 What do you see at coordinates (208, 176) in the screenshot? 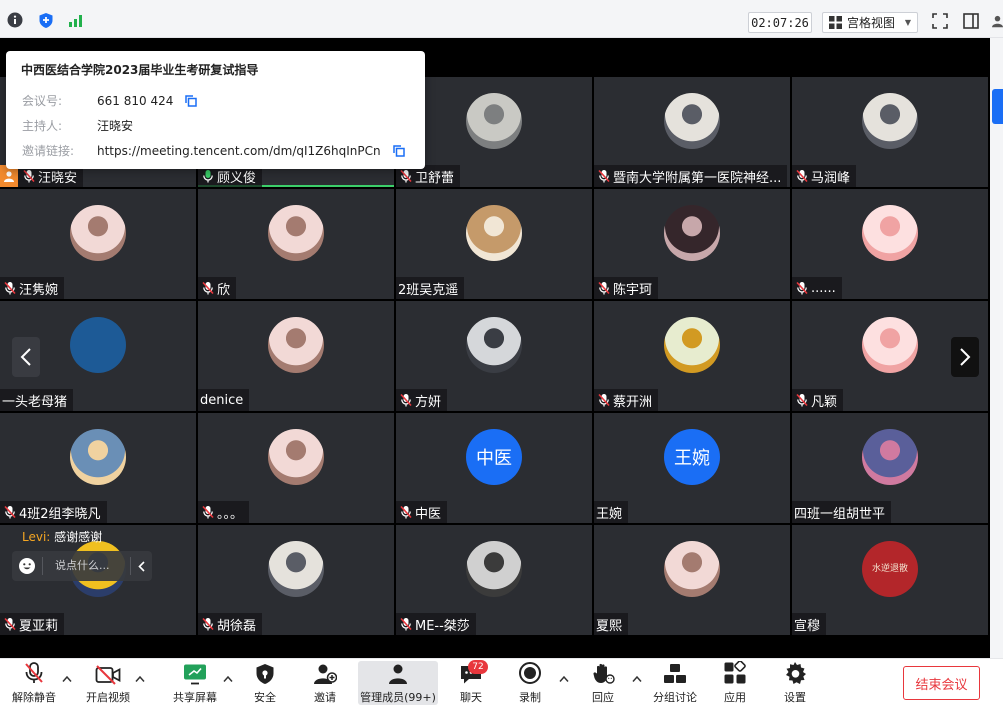
I see `mic-active-icon` at bounding box center [208, 176].